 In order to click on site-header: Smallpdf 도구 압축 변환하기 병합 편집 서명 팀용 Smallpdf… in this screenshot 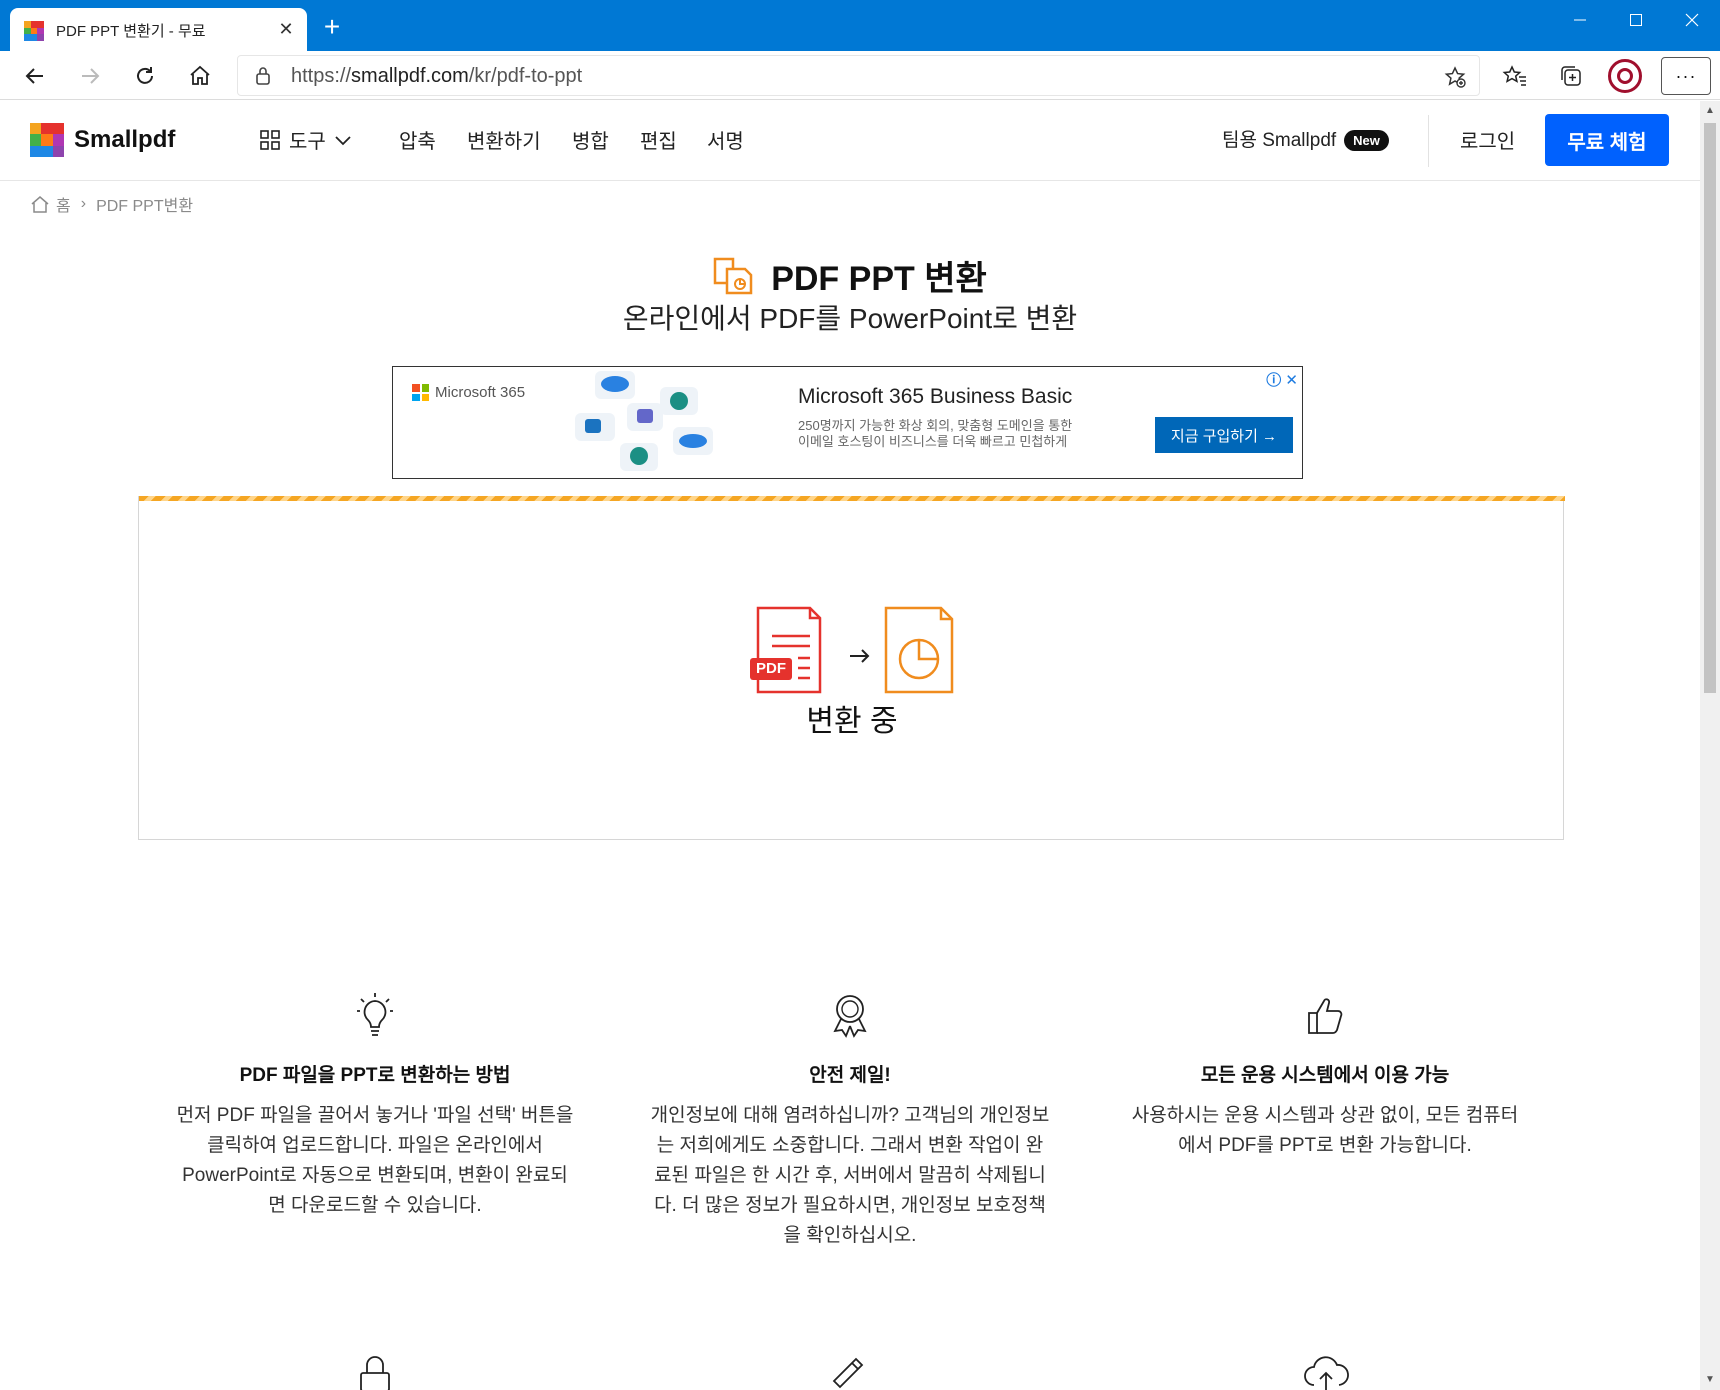, I will do `click(850, 141)`.